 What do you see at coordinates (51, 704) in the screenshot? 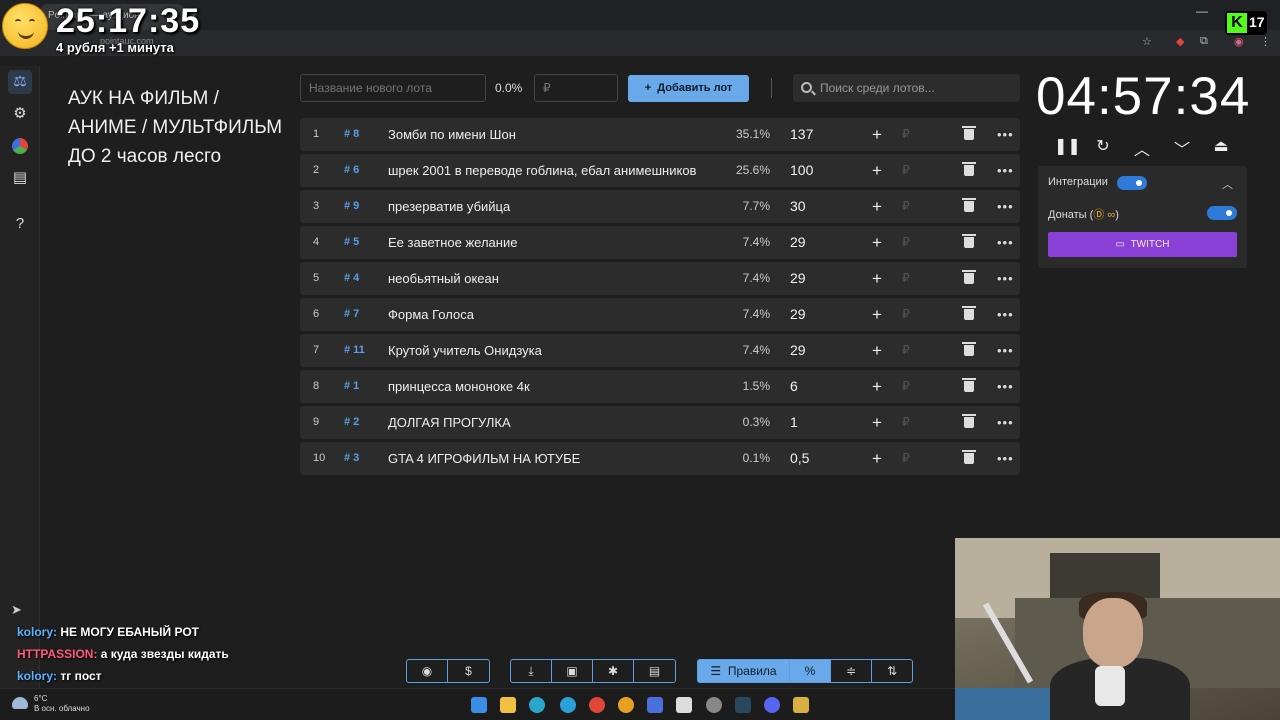
I see `weather-widget: 6°C В осн. облачно` at bounding box center [51, 704].